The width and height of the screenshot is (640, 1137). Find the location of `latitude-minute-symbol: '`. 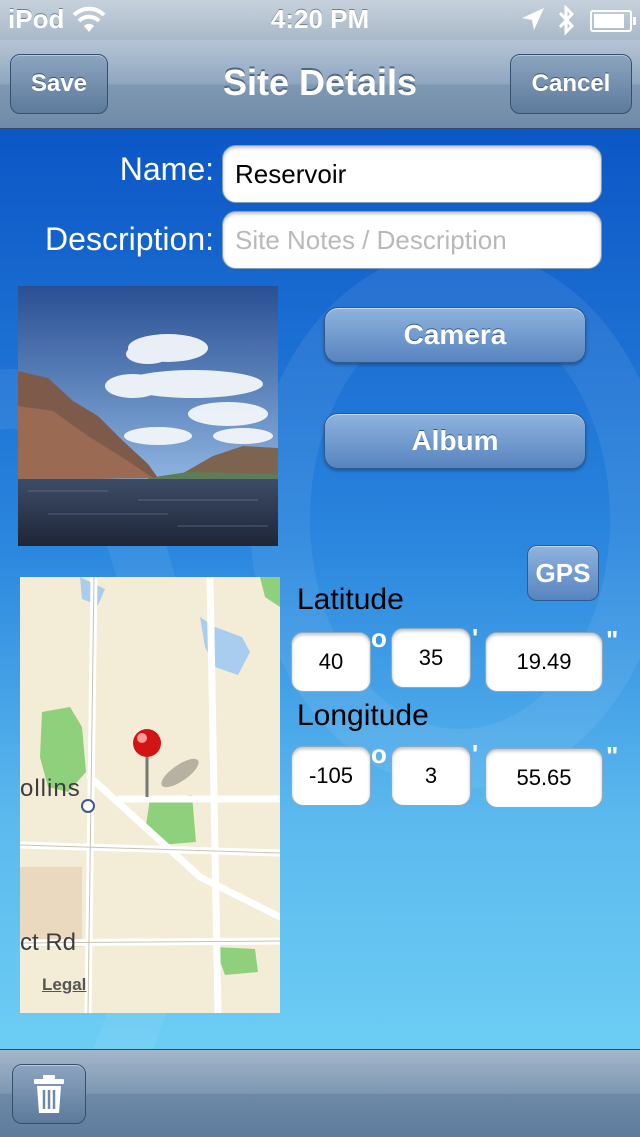

latitude-minute-symbol: ' is located at coordinates (475, 638).